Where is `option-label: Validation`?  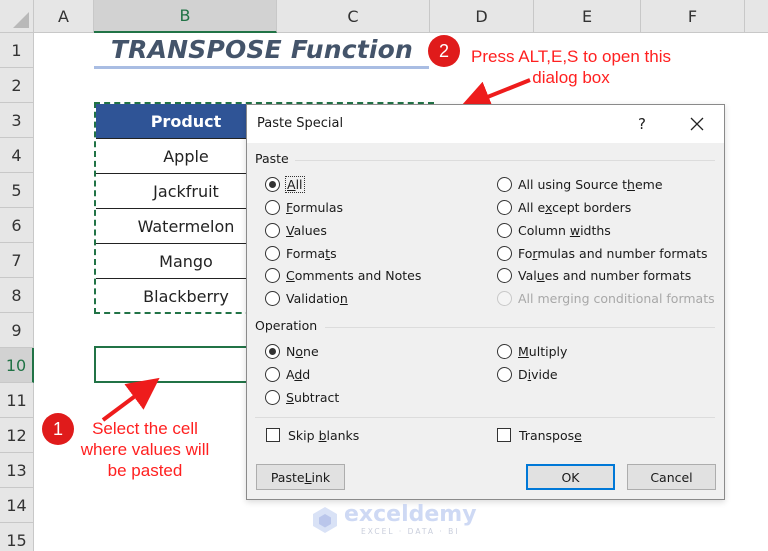
option-label: Validation is located at coordinates (317, 298).